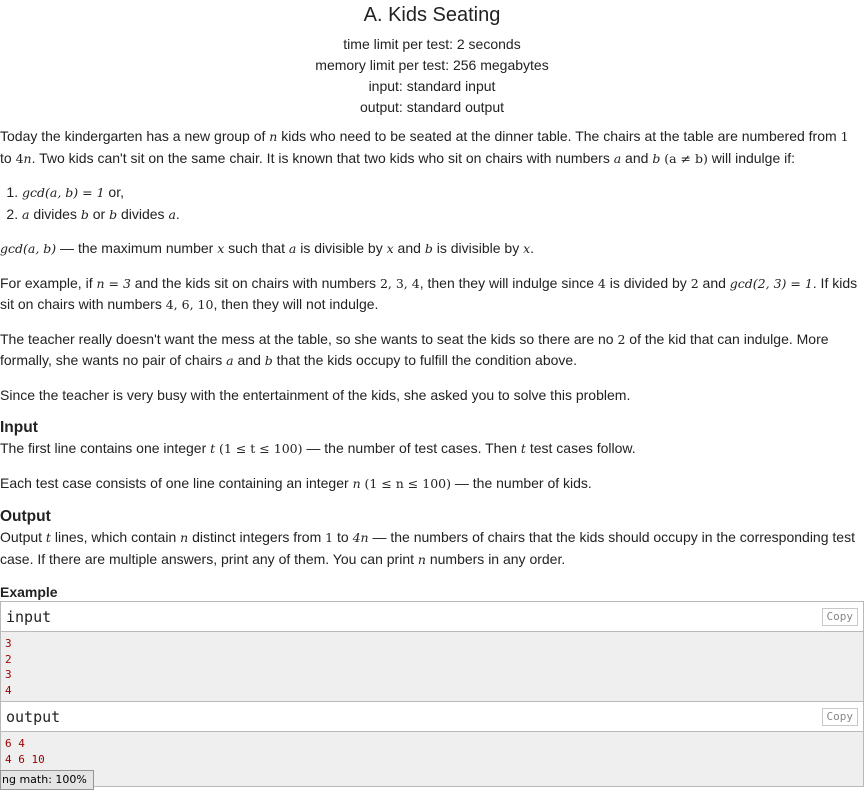 This screenshot has width=864, height=791. I want to click on sample-input-body: 3 2 3 4, so click(432, 666).